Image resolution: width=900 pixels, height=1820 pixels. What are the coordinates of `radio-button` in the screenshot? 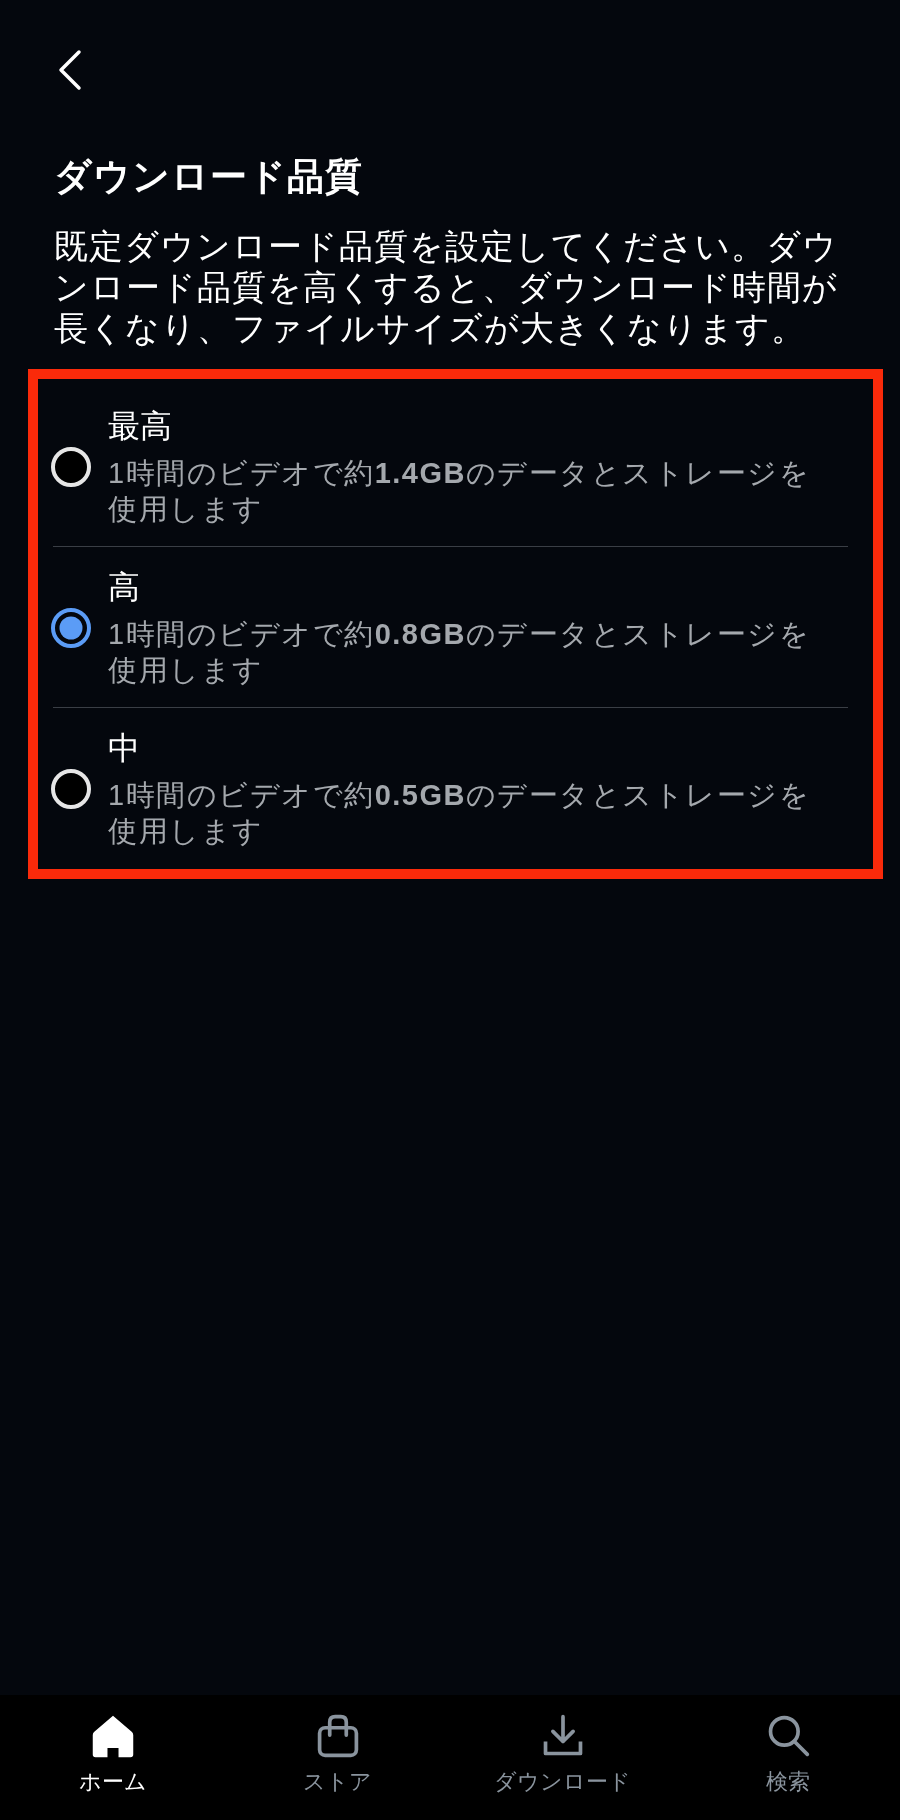 It's located at (71, 627).